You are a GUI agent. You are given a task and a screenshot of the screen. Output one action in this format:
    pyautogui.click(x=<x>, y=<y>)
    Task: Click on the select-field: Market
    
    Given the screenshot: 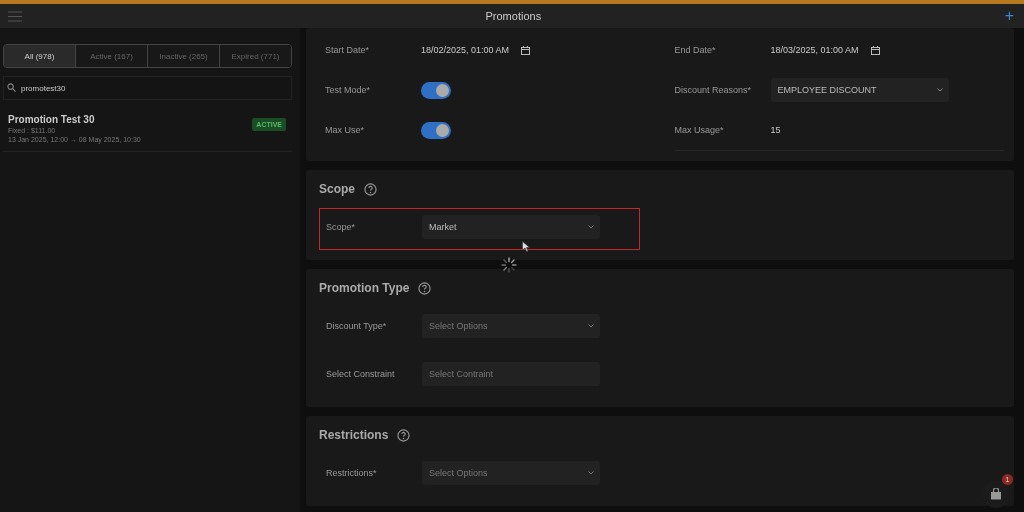 What is the action you would take?
    pyautogui.click(x=511, y=227)
    